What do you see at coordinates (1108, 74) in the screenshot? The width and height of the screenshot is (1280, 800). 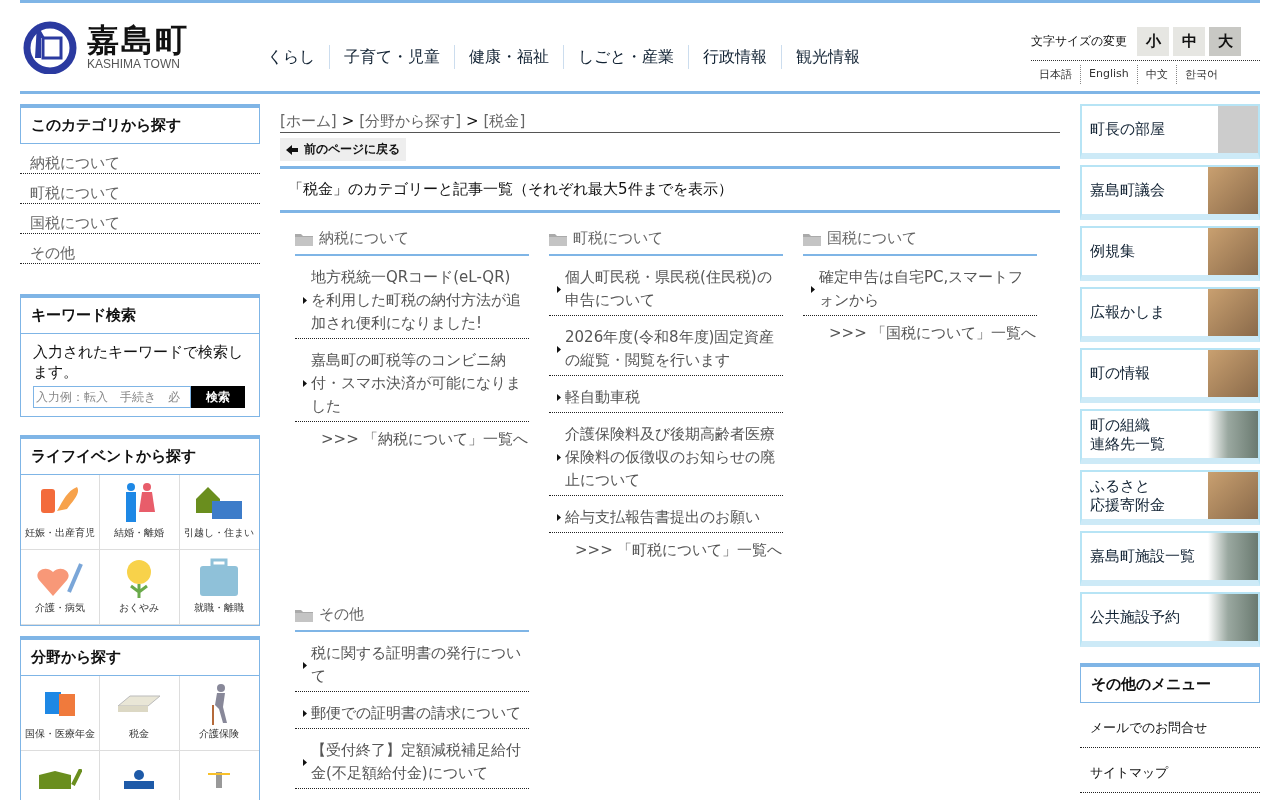 I see `language-link: English` at bounding box center [1108, 74].